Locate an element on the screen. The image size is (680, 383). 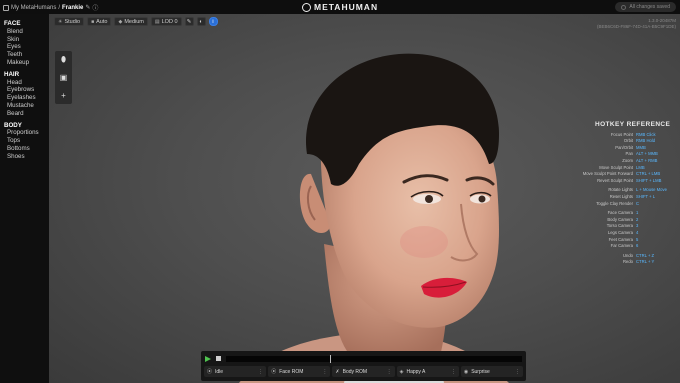
hotkey-action: Undo is located at coordinates (627, 255).